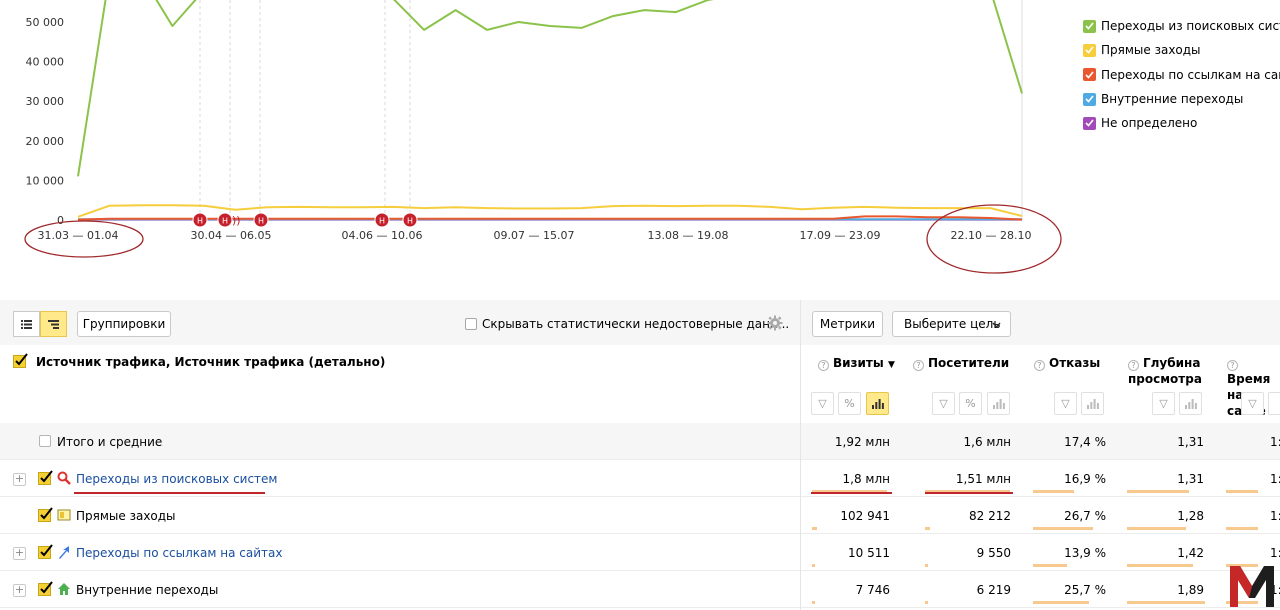 This screenshot has width=1280, height=610. What do you see at coordinates (961, 363) in the screenshot?
I see `visitors-header: ? Посетители` at bounding box center [961, 363].